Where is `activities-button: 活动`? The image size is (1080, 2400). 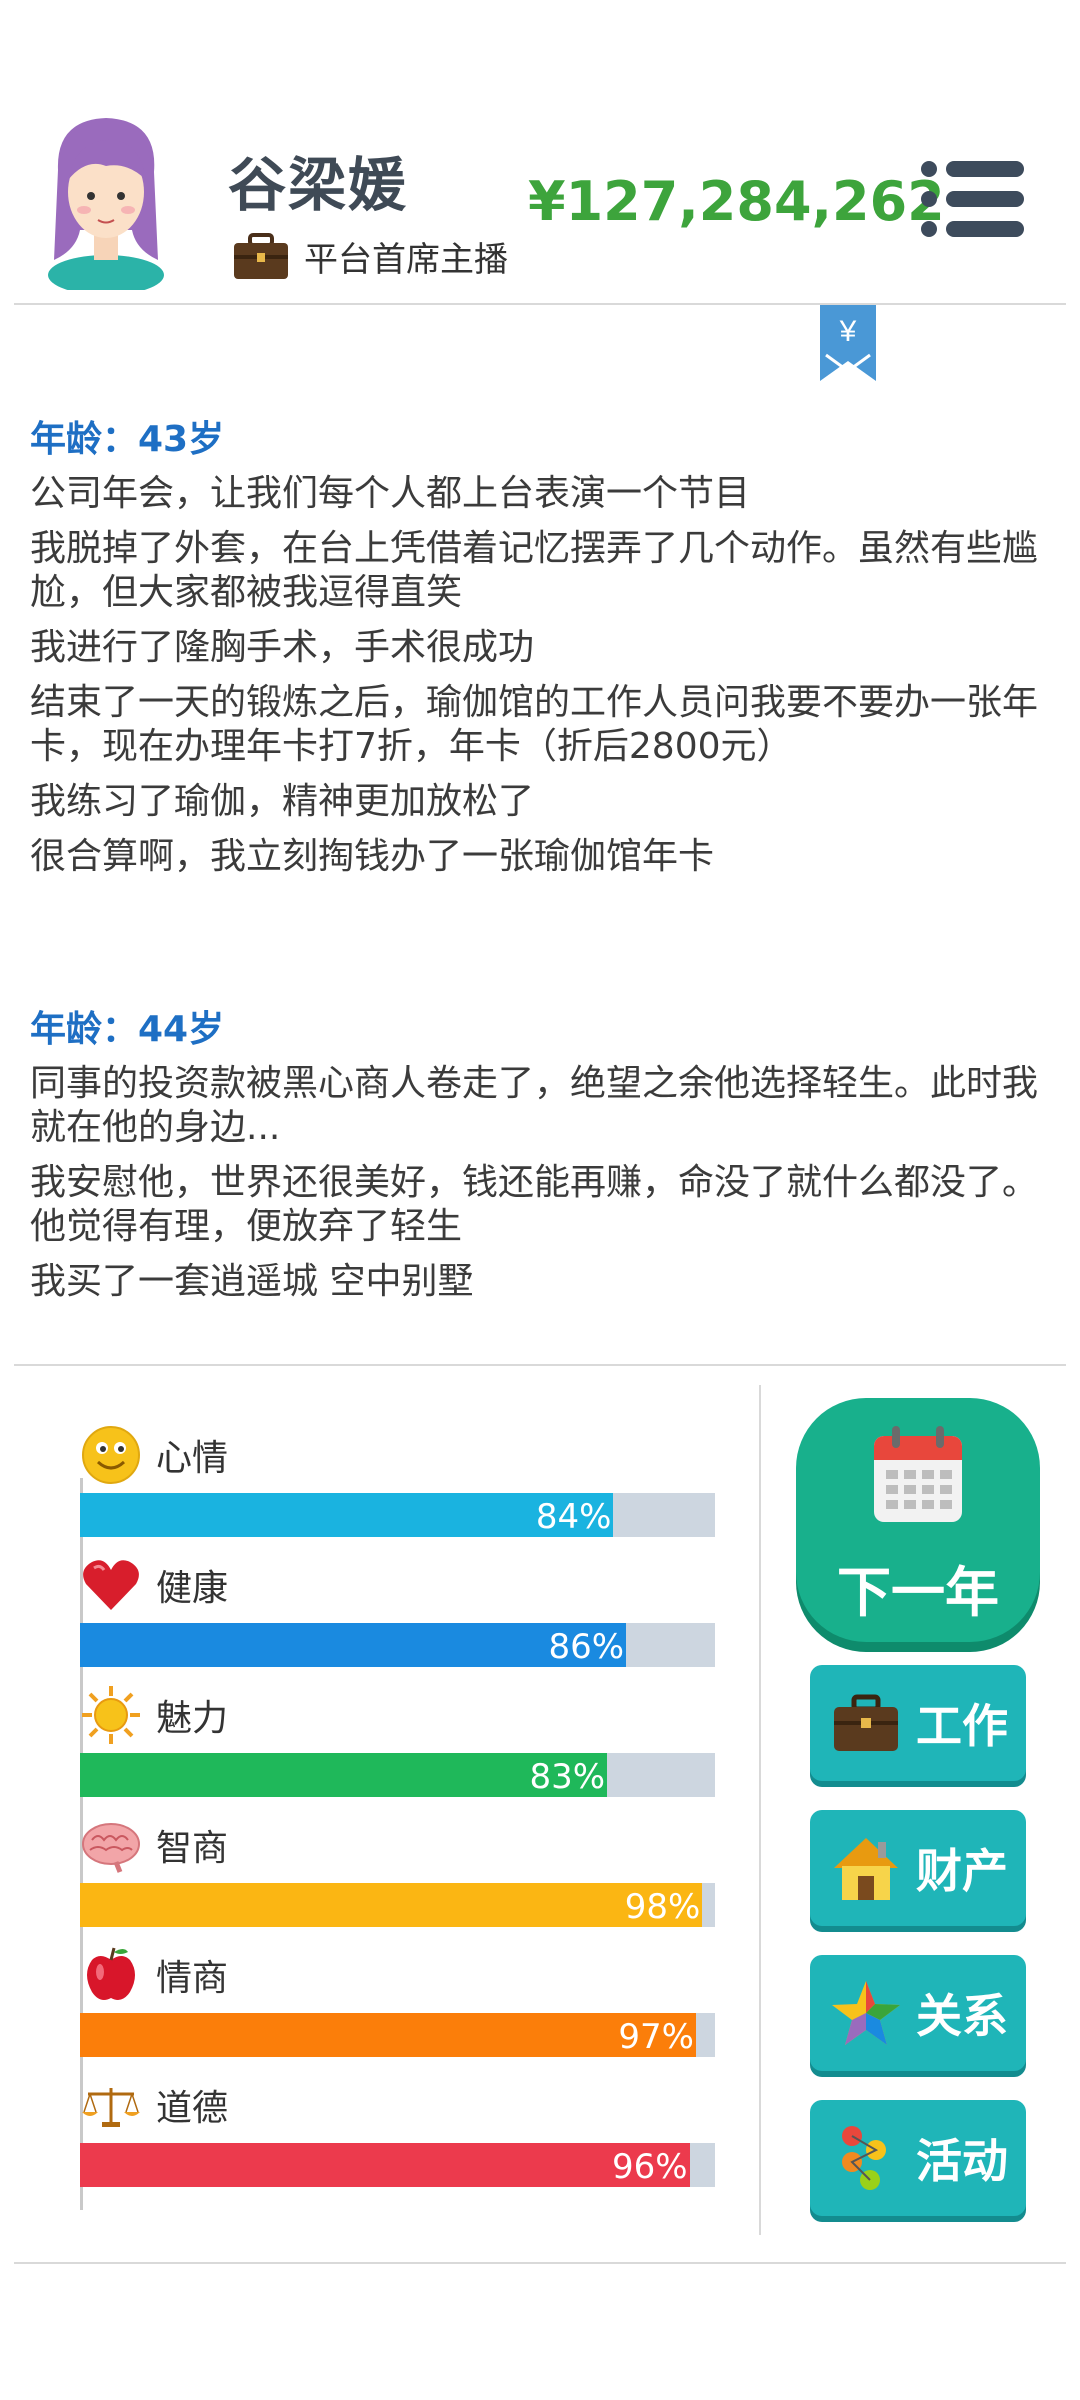 activities-button: 活动 is located at coordinates (918, 2158).